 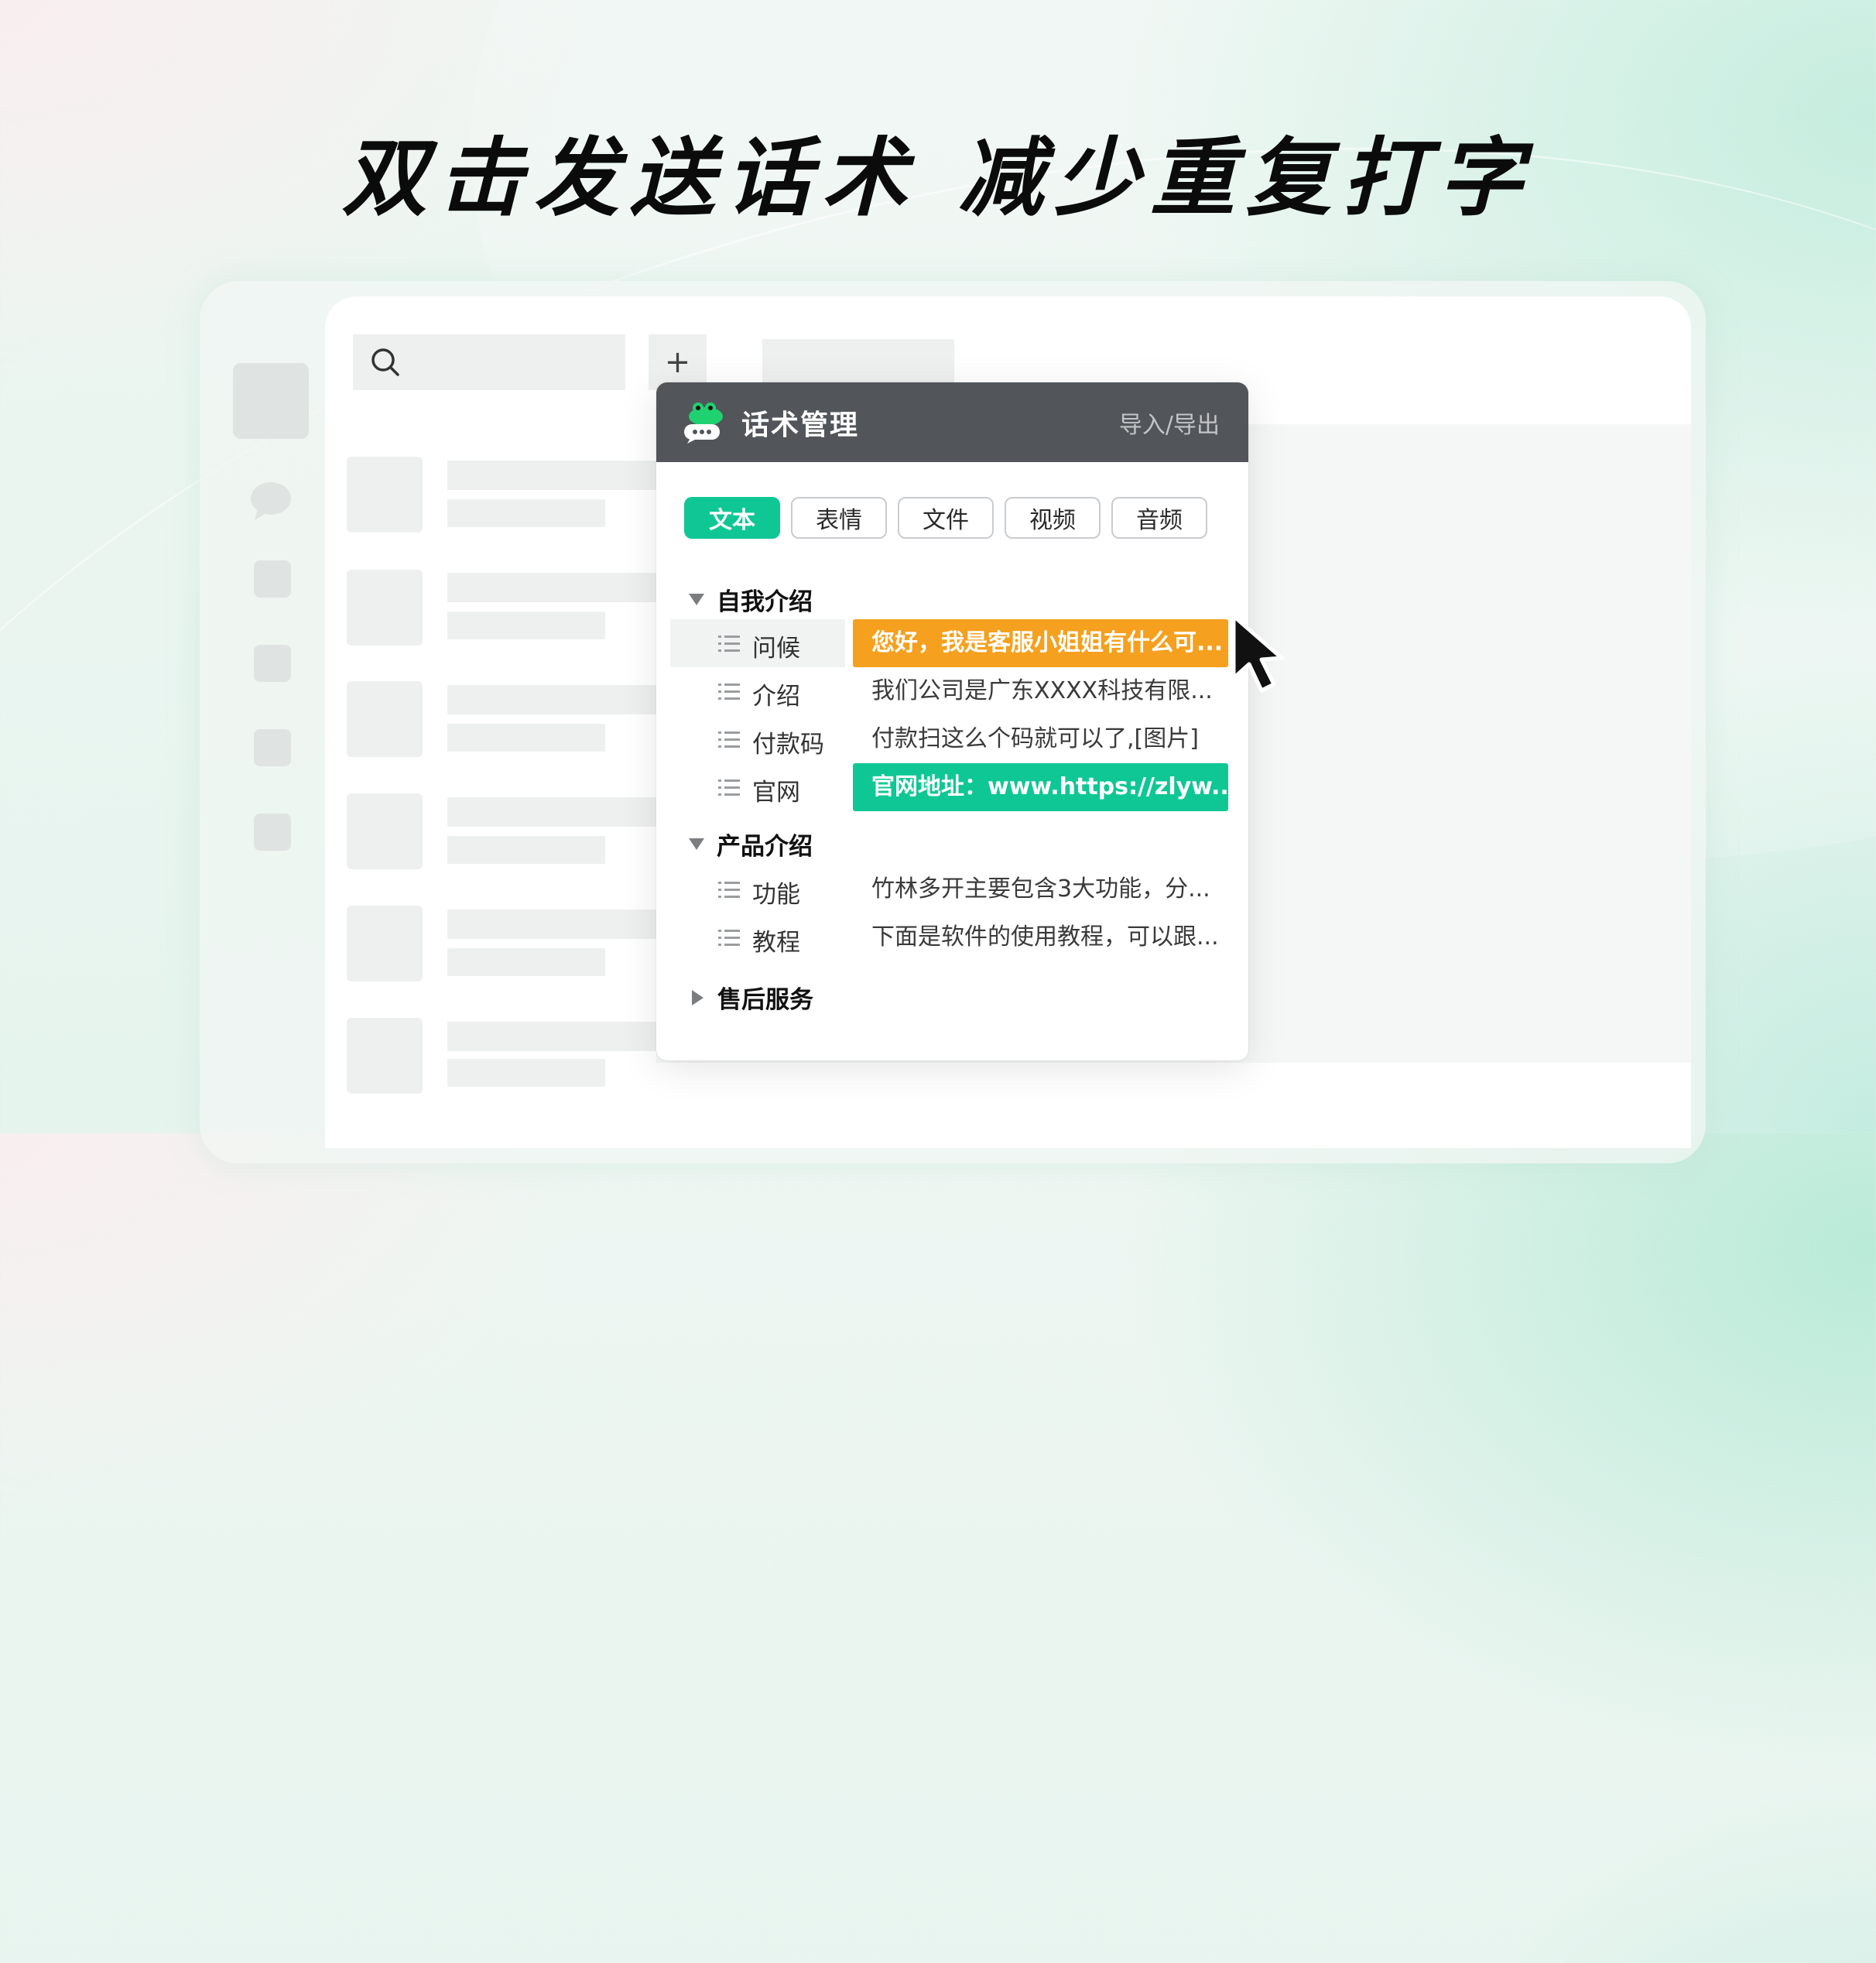 I want to click on caret-right-icon, so click(x=698, y=997).